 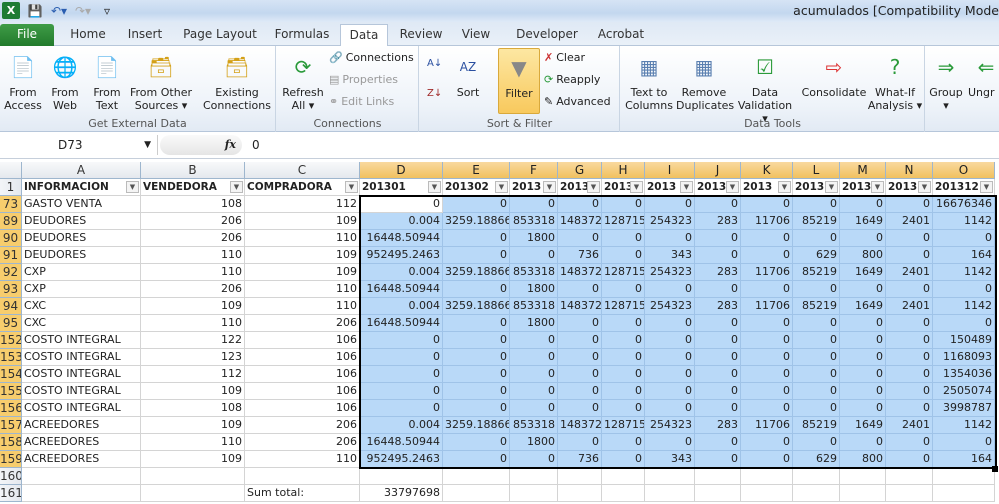 What do you see at coordinates (11, 357) in the screenshot?
I see `row-header: 153` at bounding box center [11, 357].